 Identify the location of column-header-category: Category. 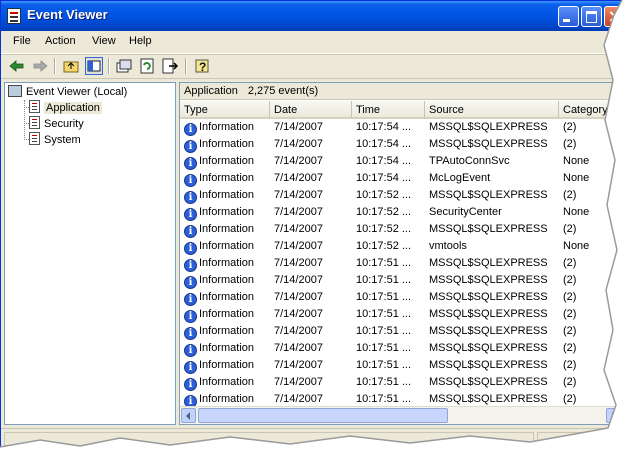
(590, 110).